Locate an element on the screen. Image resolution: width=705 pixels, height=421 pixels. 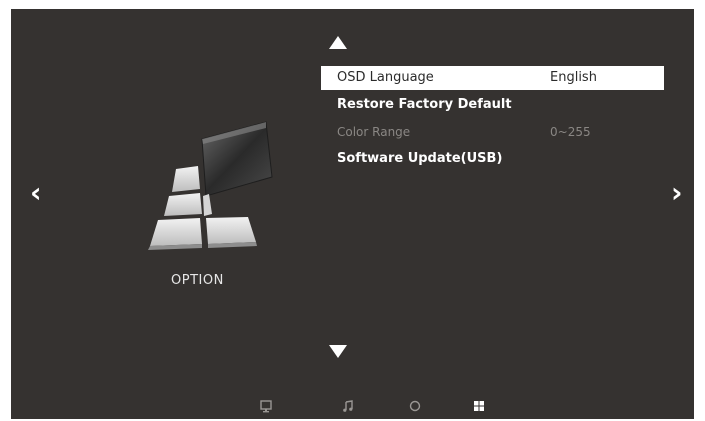
menu-item-label: Color Range is located at coordinates (374, 132).